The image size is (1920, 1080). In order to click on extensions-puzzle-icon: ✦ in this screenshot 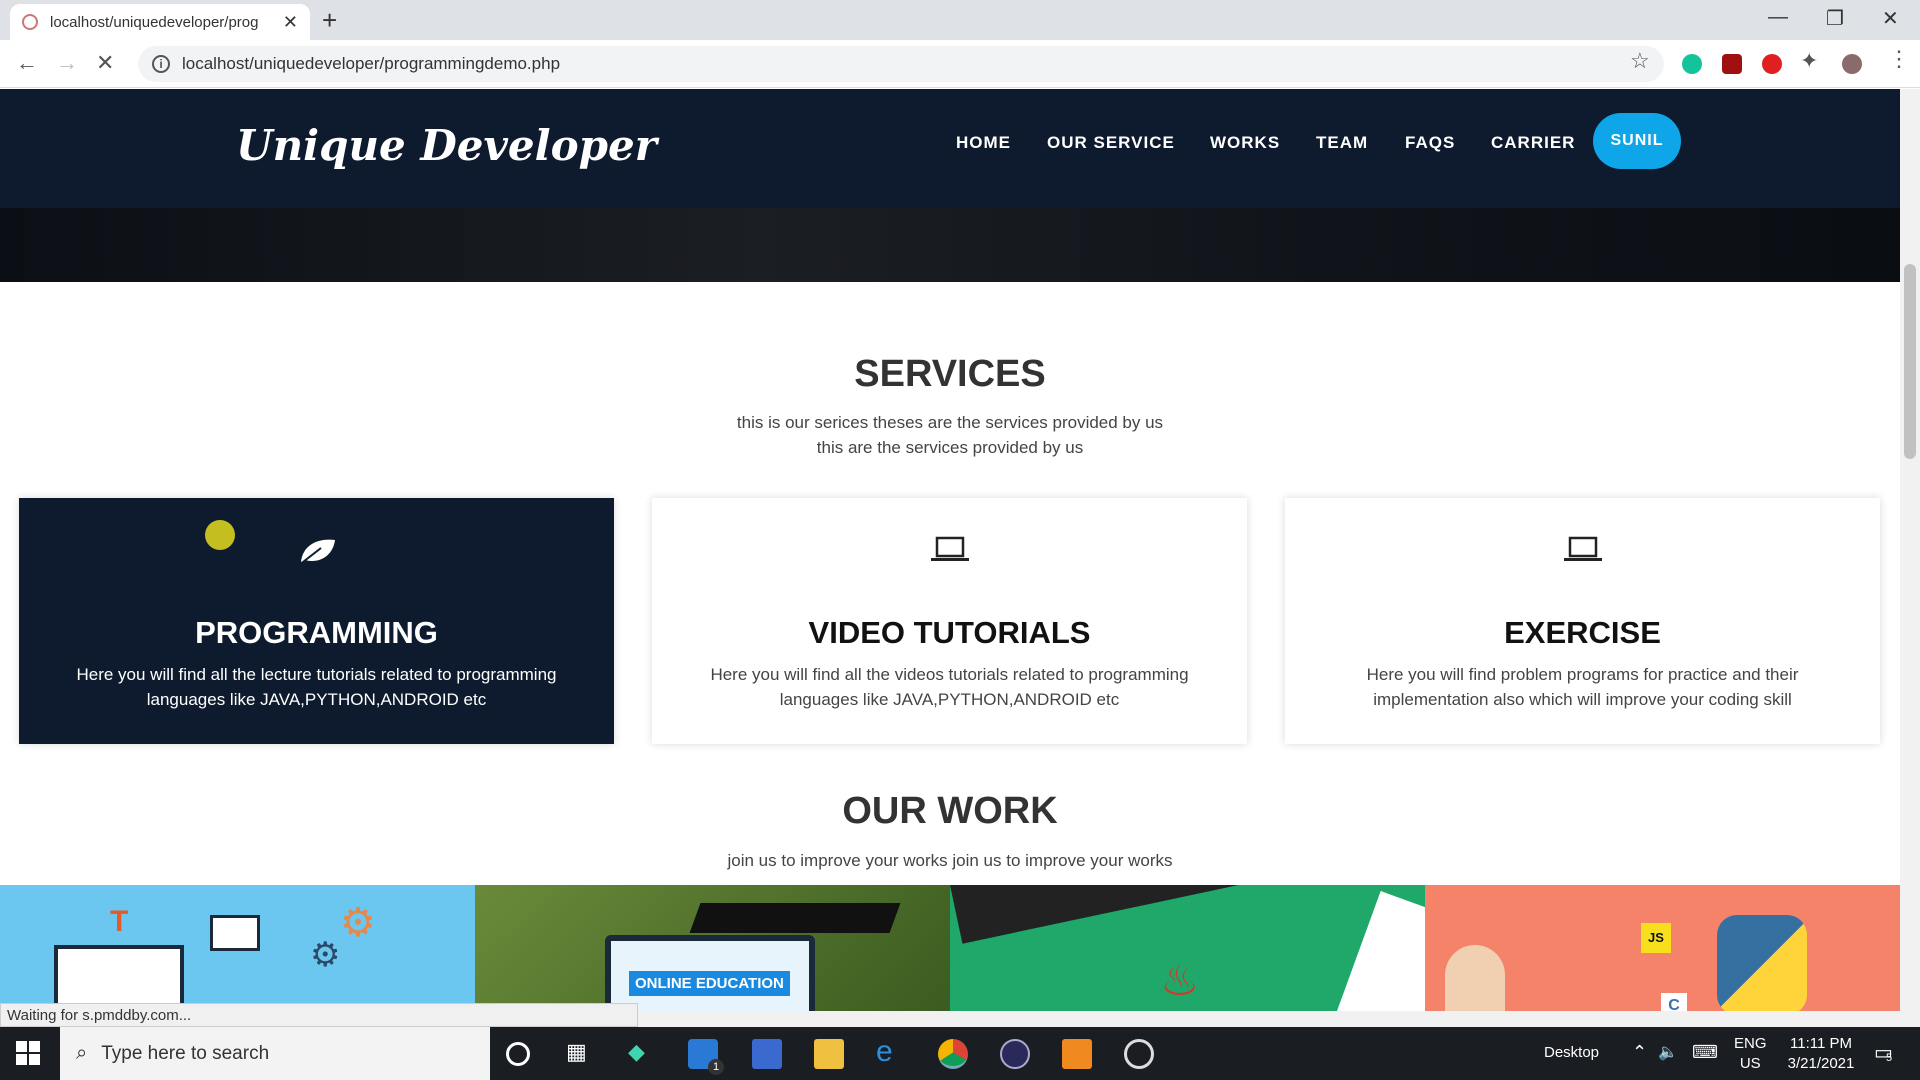, I will do `click(1809, 61)`.